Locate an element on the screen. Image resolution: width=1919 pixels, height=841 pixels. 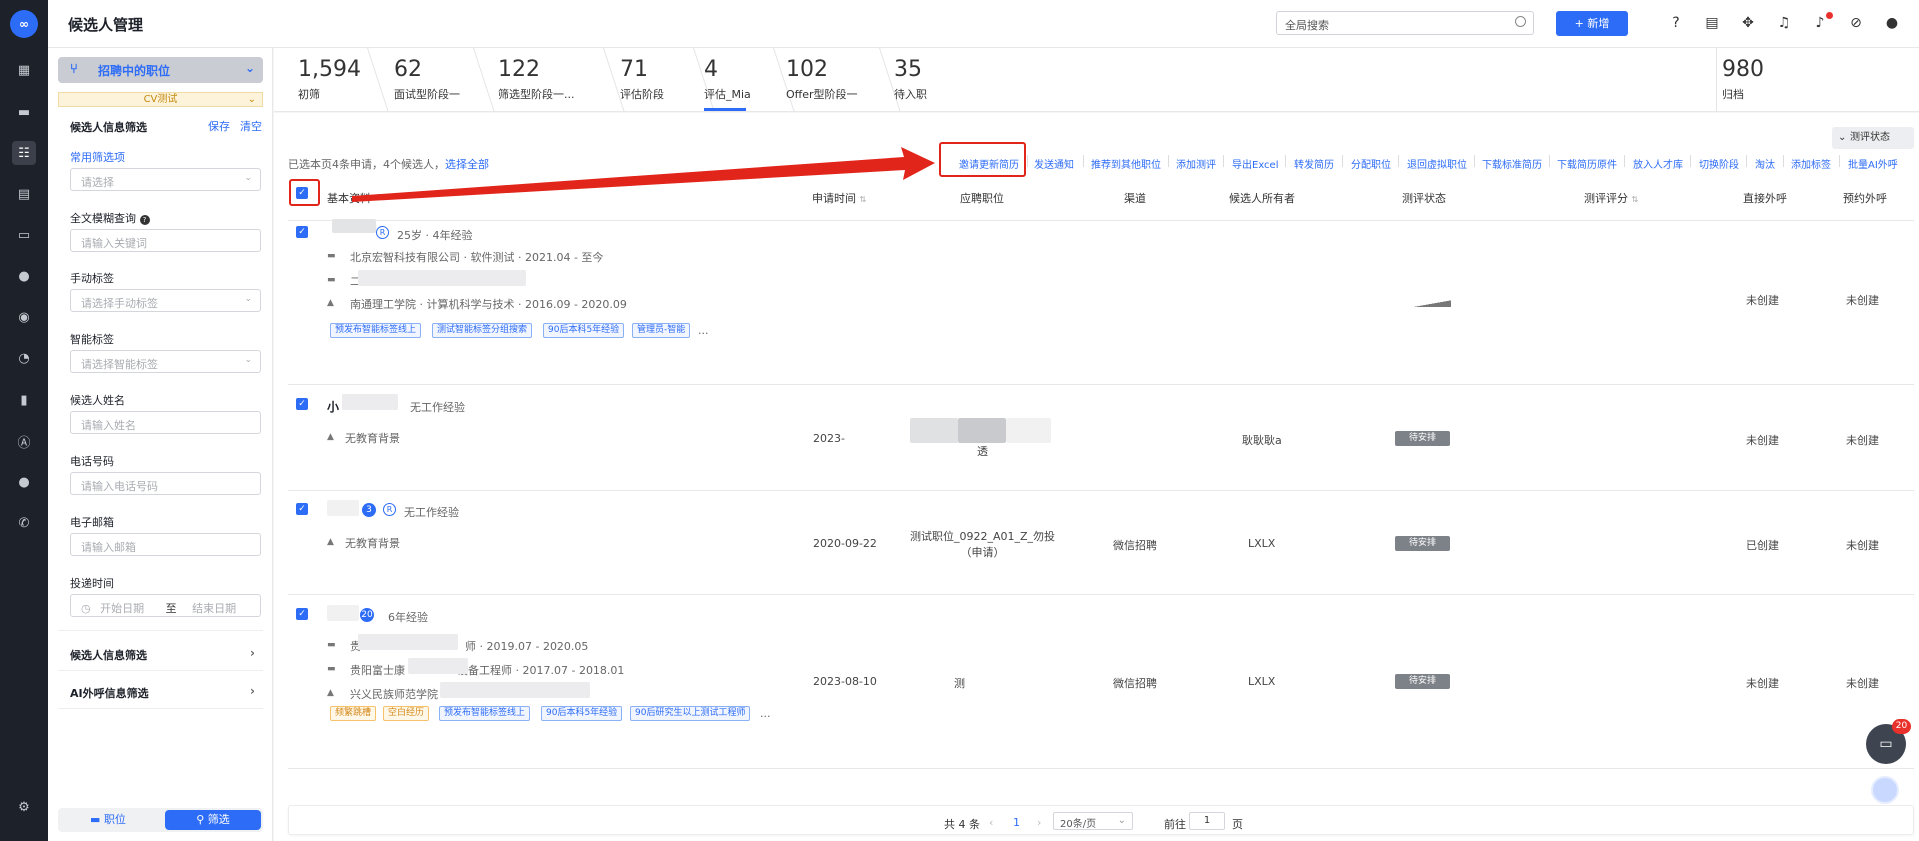
manual-tag-label: 手动标签 is located at coordinates (92, 278).